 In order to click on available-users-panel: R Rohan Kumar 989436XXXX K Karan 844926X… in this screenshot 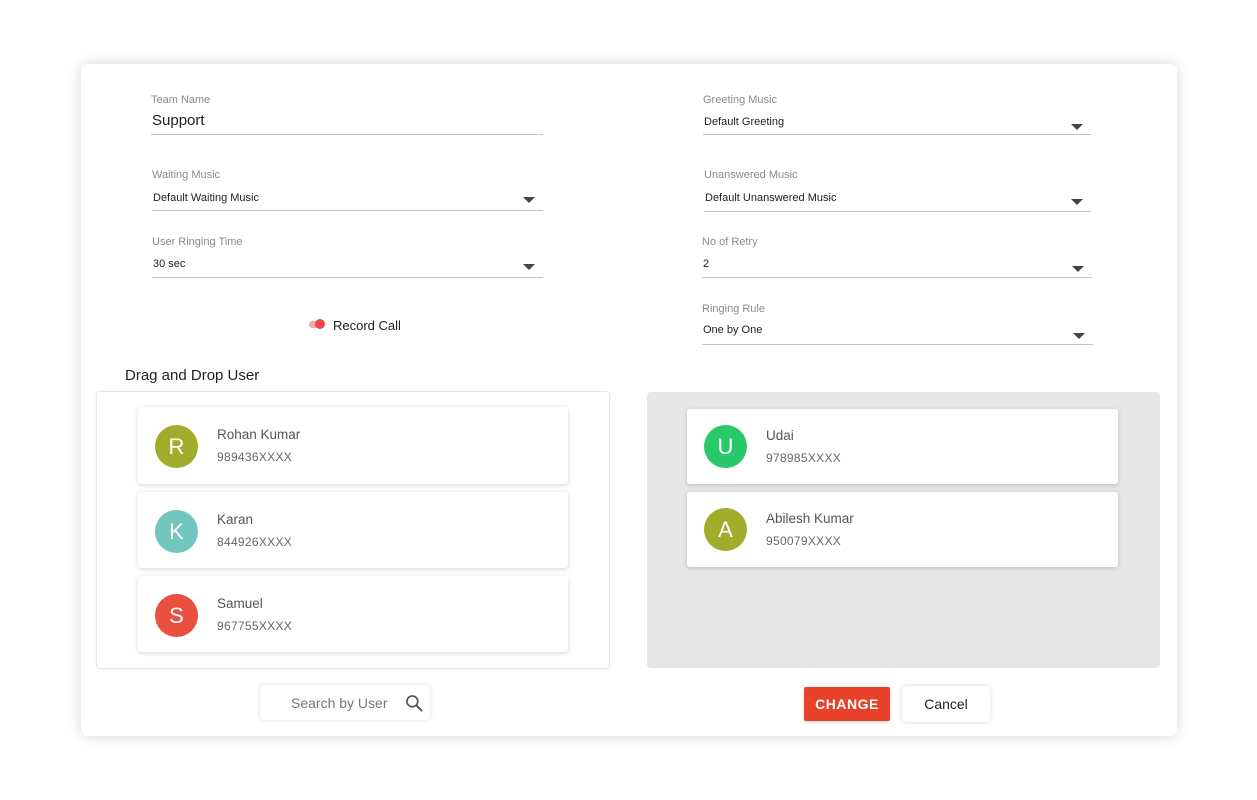, I will do `click(353, 530)`.